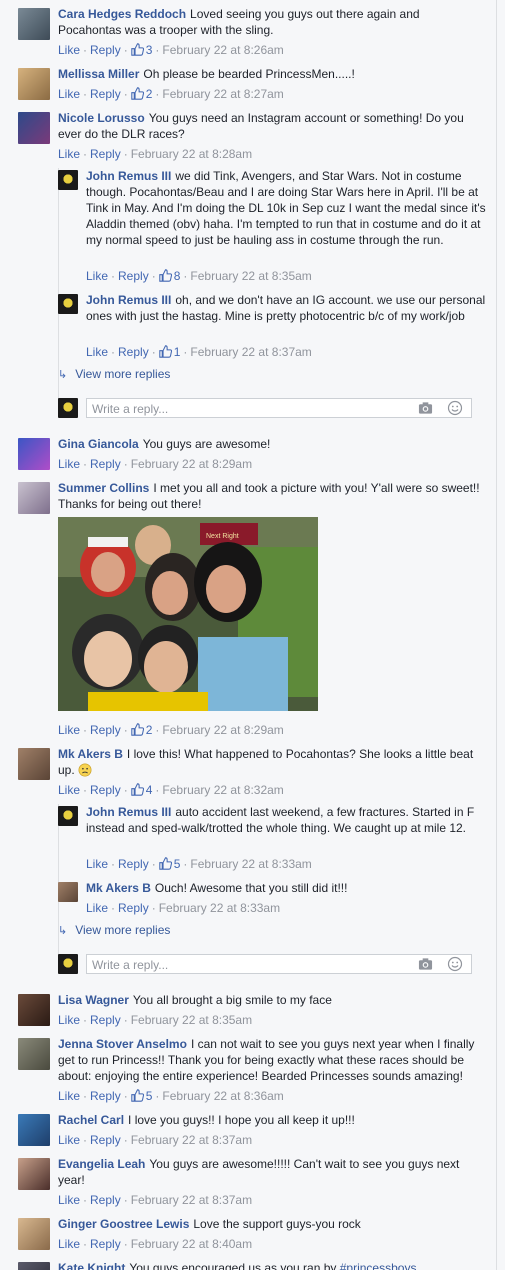  Describe the element at coordinates (169, 352) in the screenshot. I see `like-count: 1` at that location.